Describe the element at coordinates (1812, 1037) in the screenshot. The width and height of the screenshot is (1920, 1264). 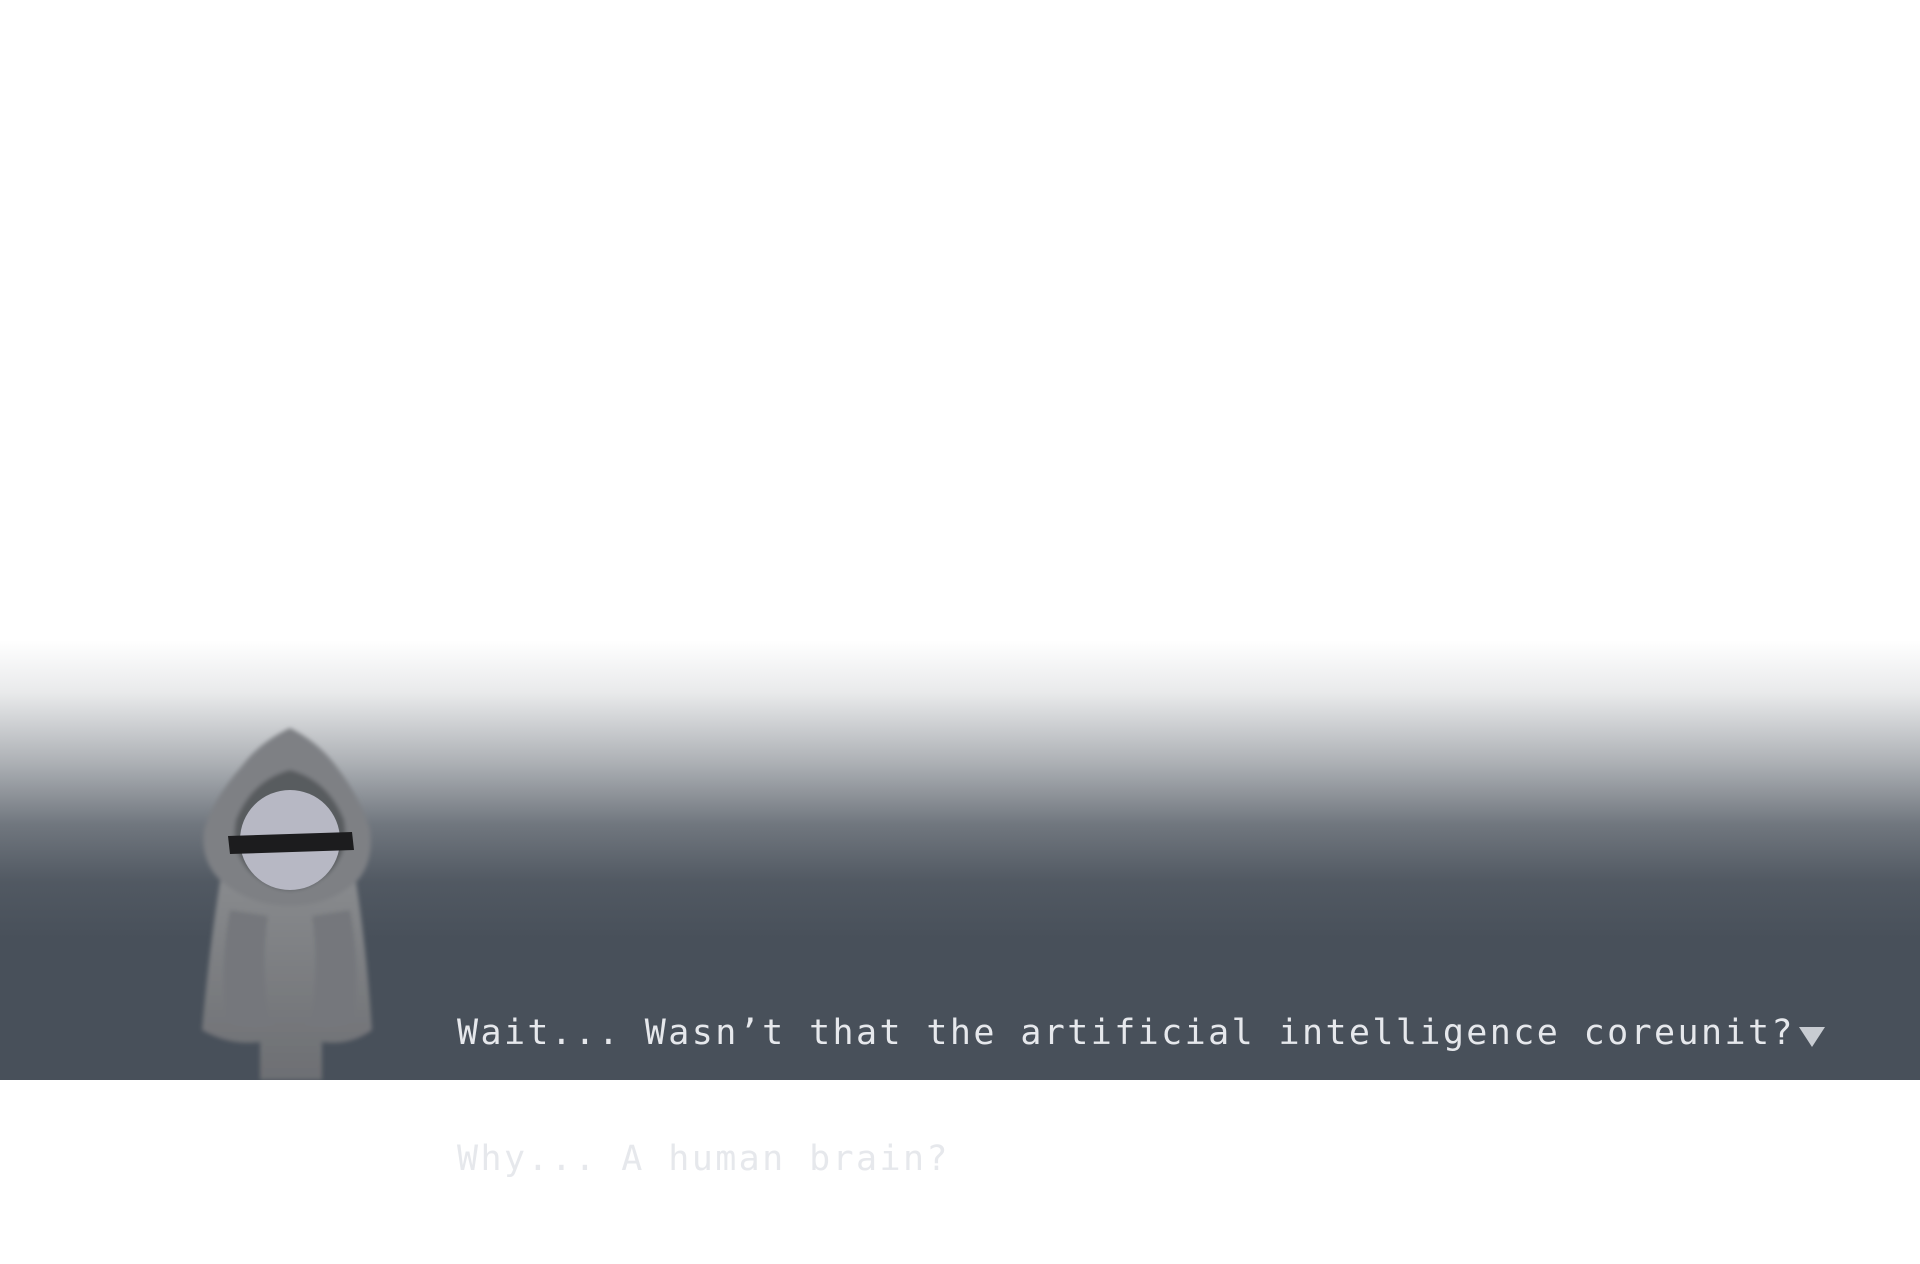
I see `down-triangle-icon` at that location.